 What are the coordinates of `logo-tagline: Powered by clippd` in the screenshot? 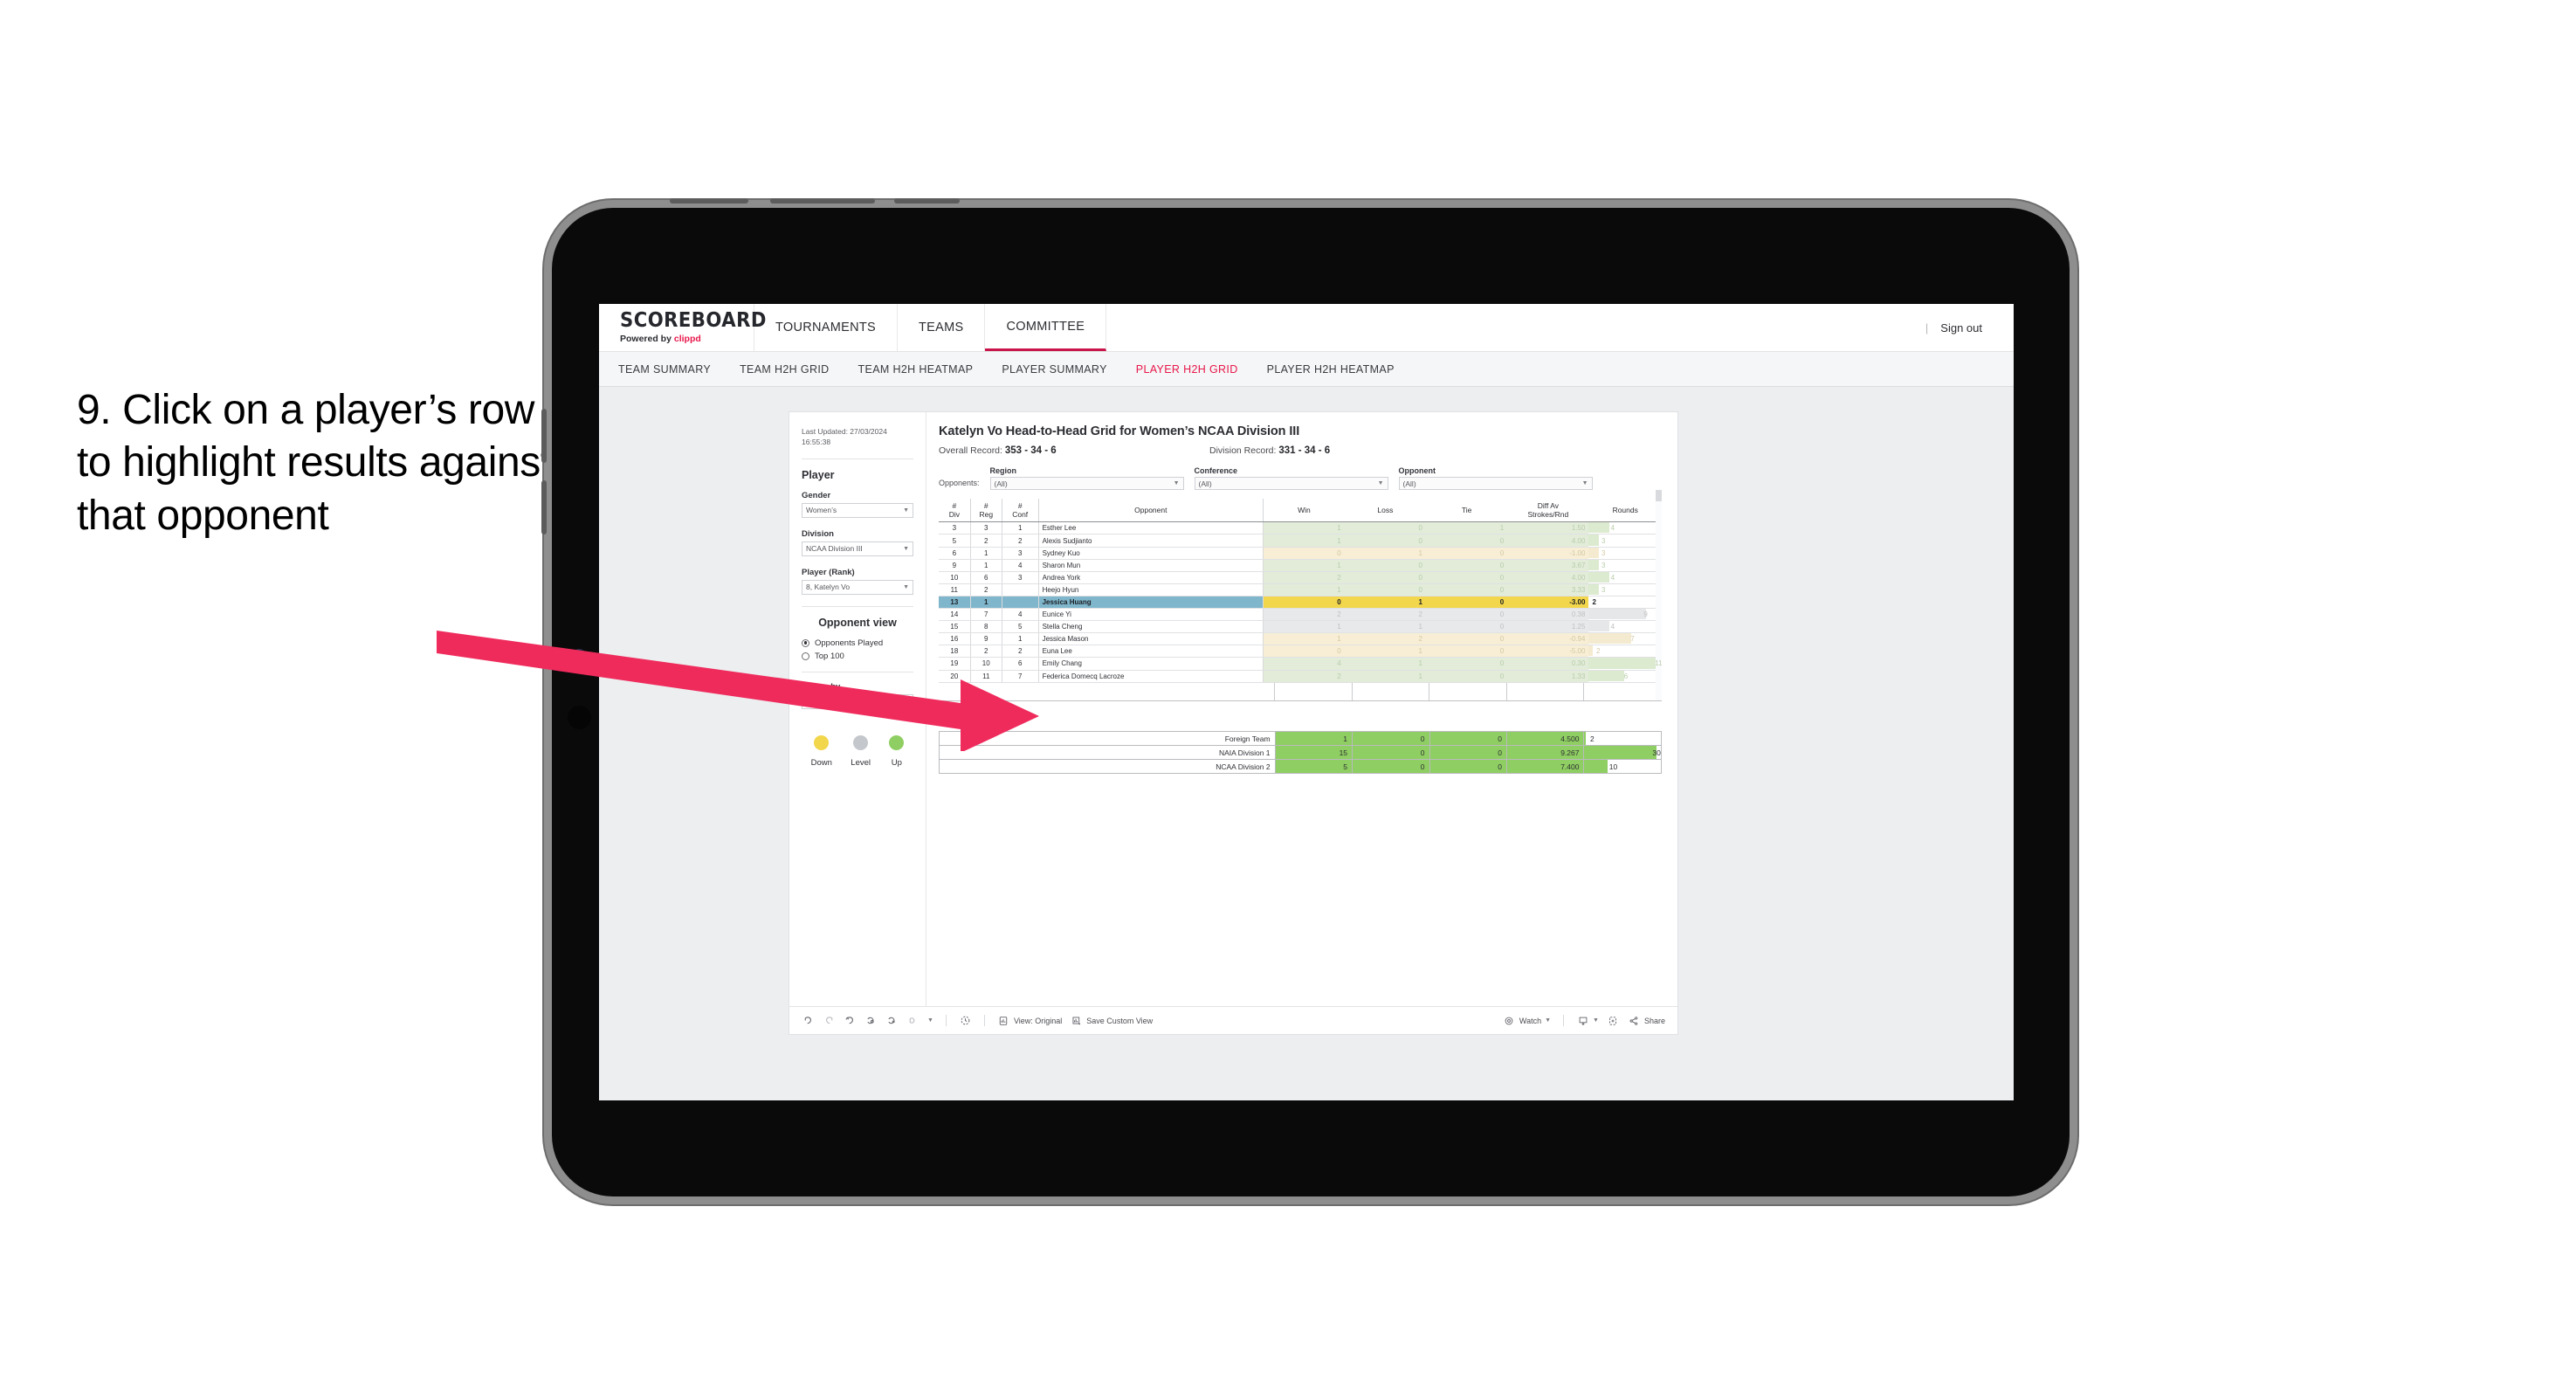 It's located at (687, 339).